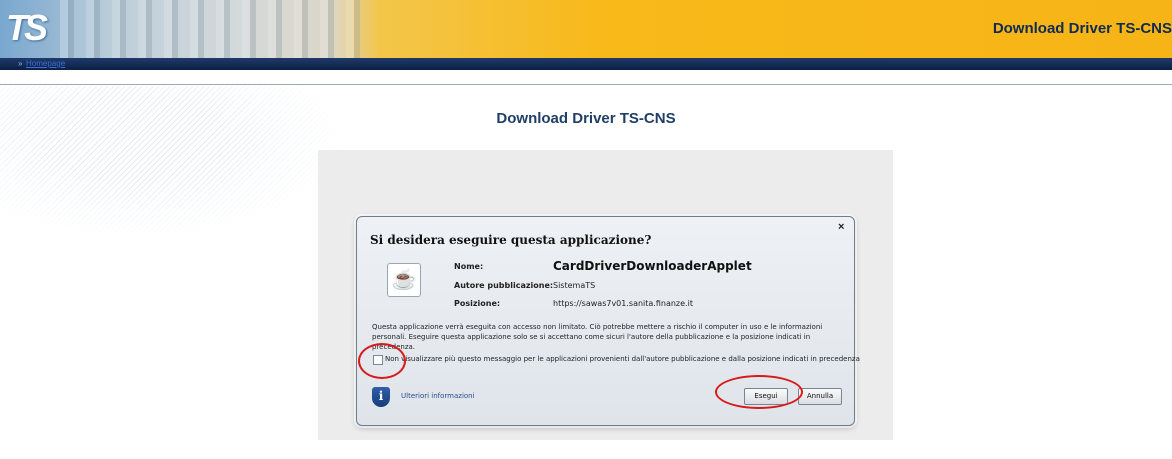 The width and height of the screenshot is (1172, 459). I want to click on header-divider, so click(586, 84).